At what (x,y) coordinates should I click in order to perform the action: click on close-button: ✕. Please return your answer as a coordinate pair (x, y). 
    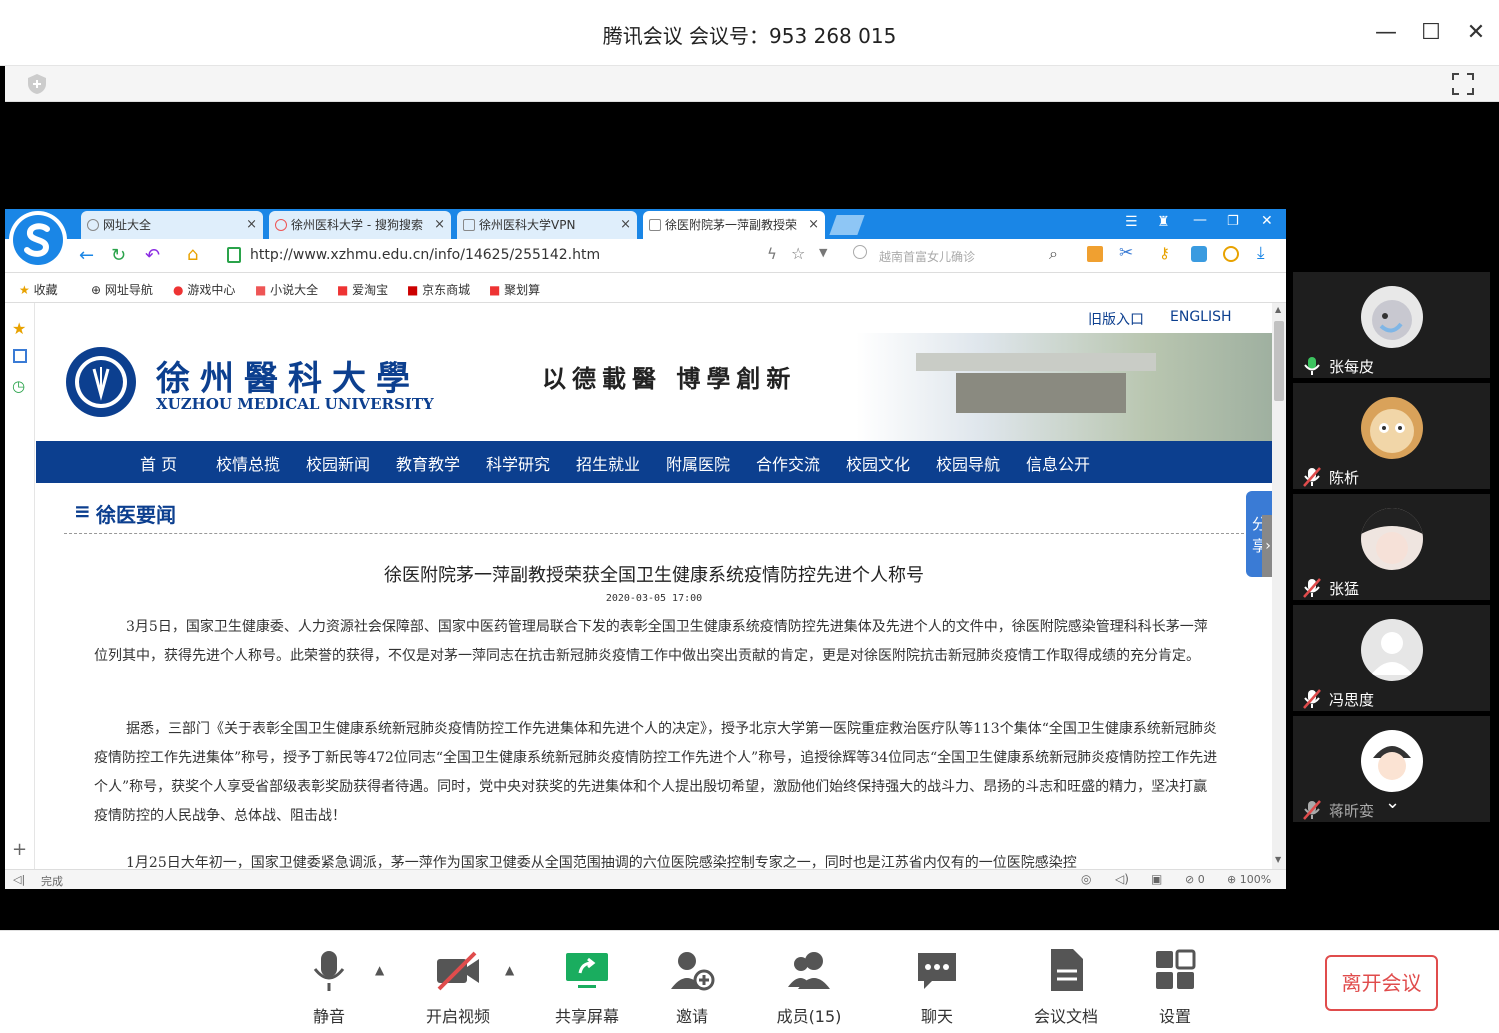
    Looking at the image, I should click on (1476, 33).